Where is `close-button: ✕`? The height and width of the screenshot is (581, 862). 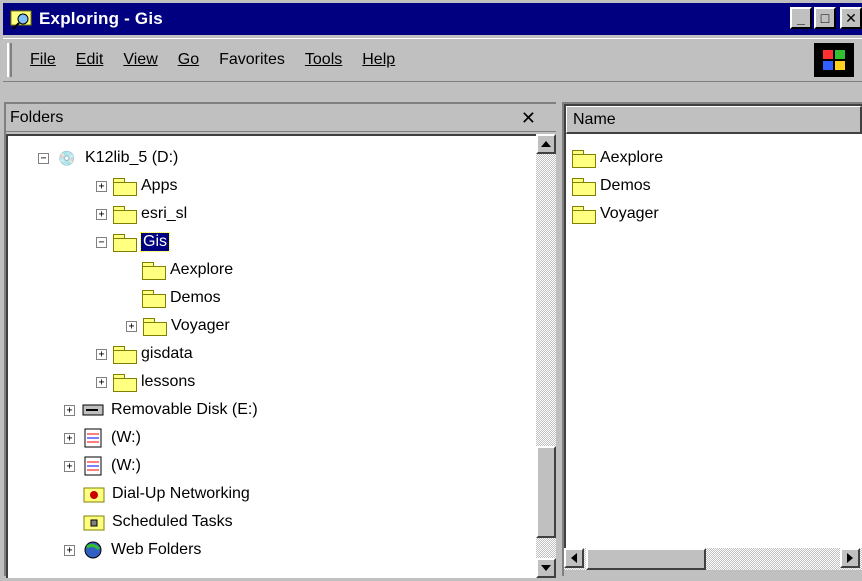
close-button: ✕ is located at coordinates (851, 18).